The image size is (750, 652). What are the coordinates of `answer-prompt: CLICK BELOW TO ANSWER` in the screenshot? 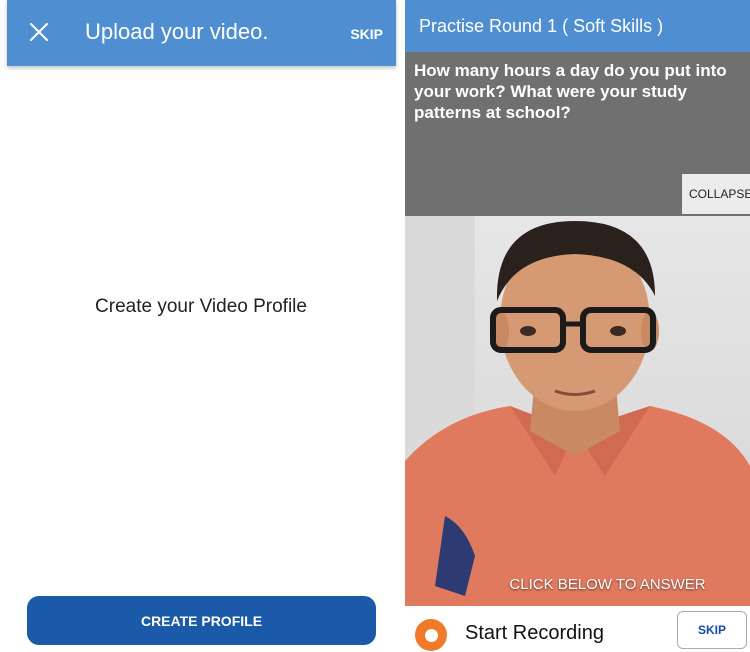 It's located at (607, 584).